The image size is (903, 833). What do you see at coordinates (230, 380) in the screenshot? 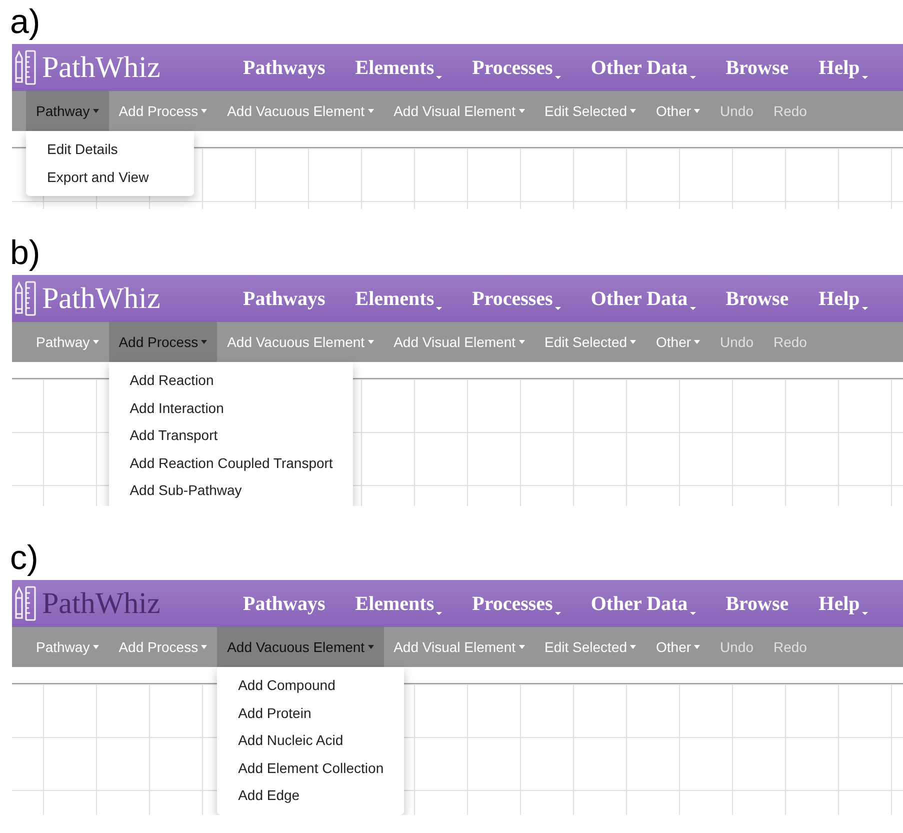
I see `dropdown-item: Add Reaction` at bounding box center [230, 380].